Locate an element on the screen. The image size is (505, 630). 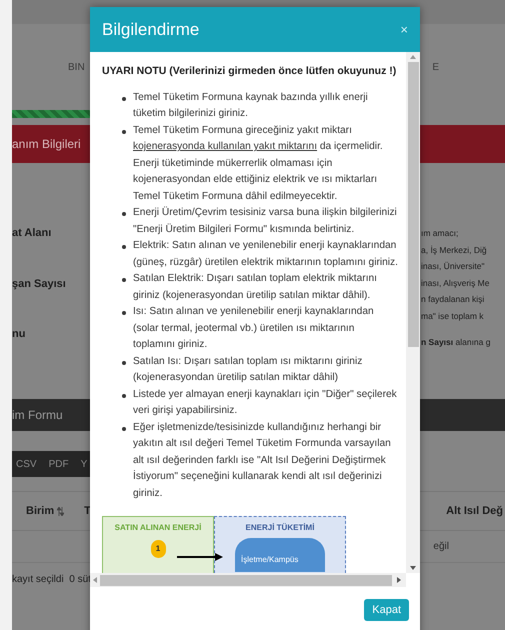
note-text: Enerji Üretim/Çevrim tesisiniz varsa buna ilişkin bilgilerinizi "Enerji Üretim Bilgileri Formu" kısmında belirtiniz. is located at coordinates (265, 221).